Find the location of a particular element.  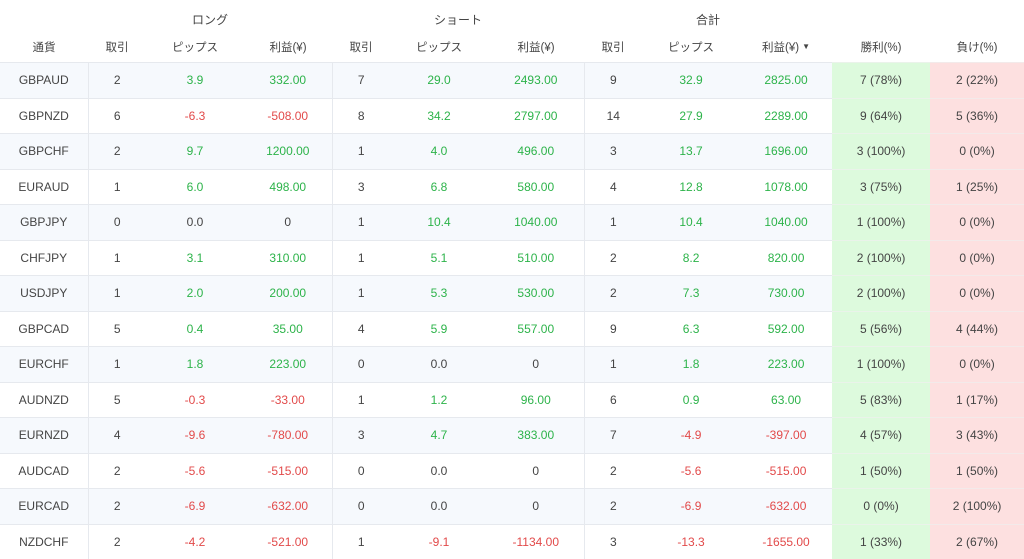

cell-long-pips: 9.7 is located at coordinates (195, 152).